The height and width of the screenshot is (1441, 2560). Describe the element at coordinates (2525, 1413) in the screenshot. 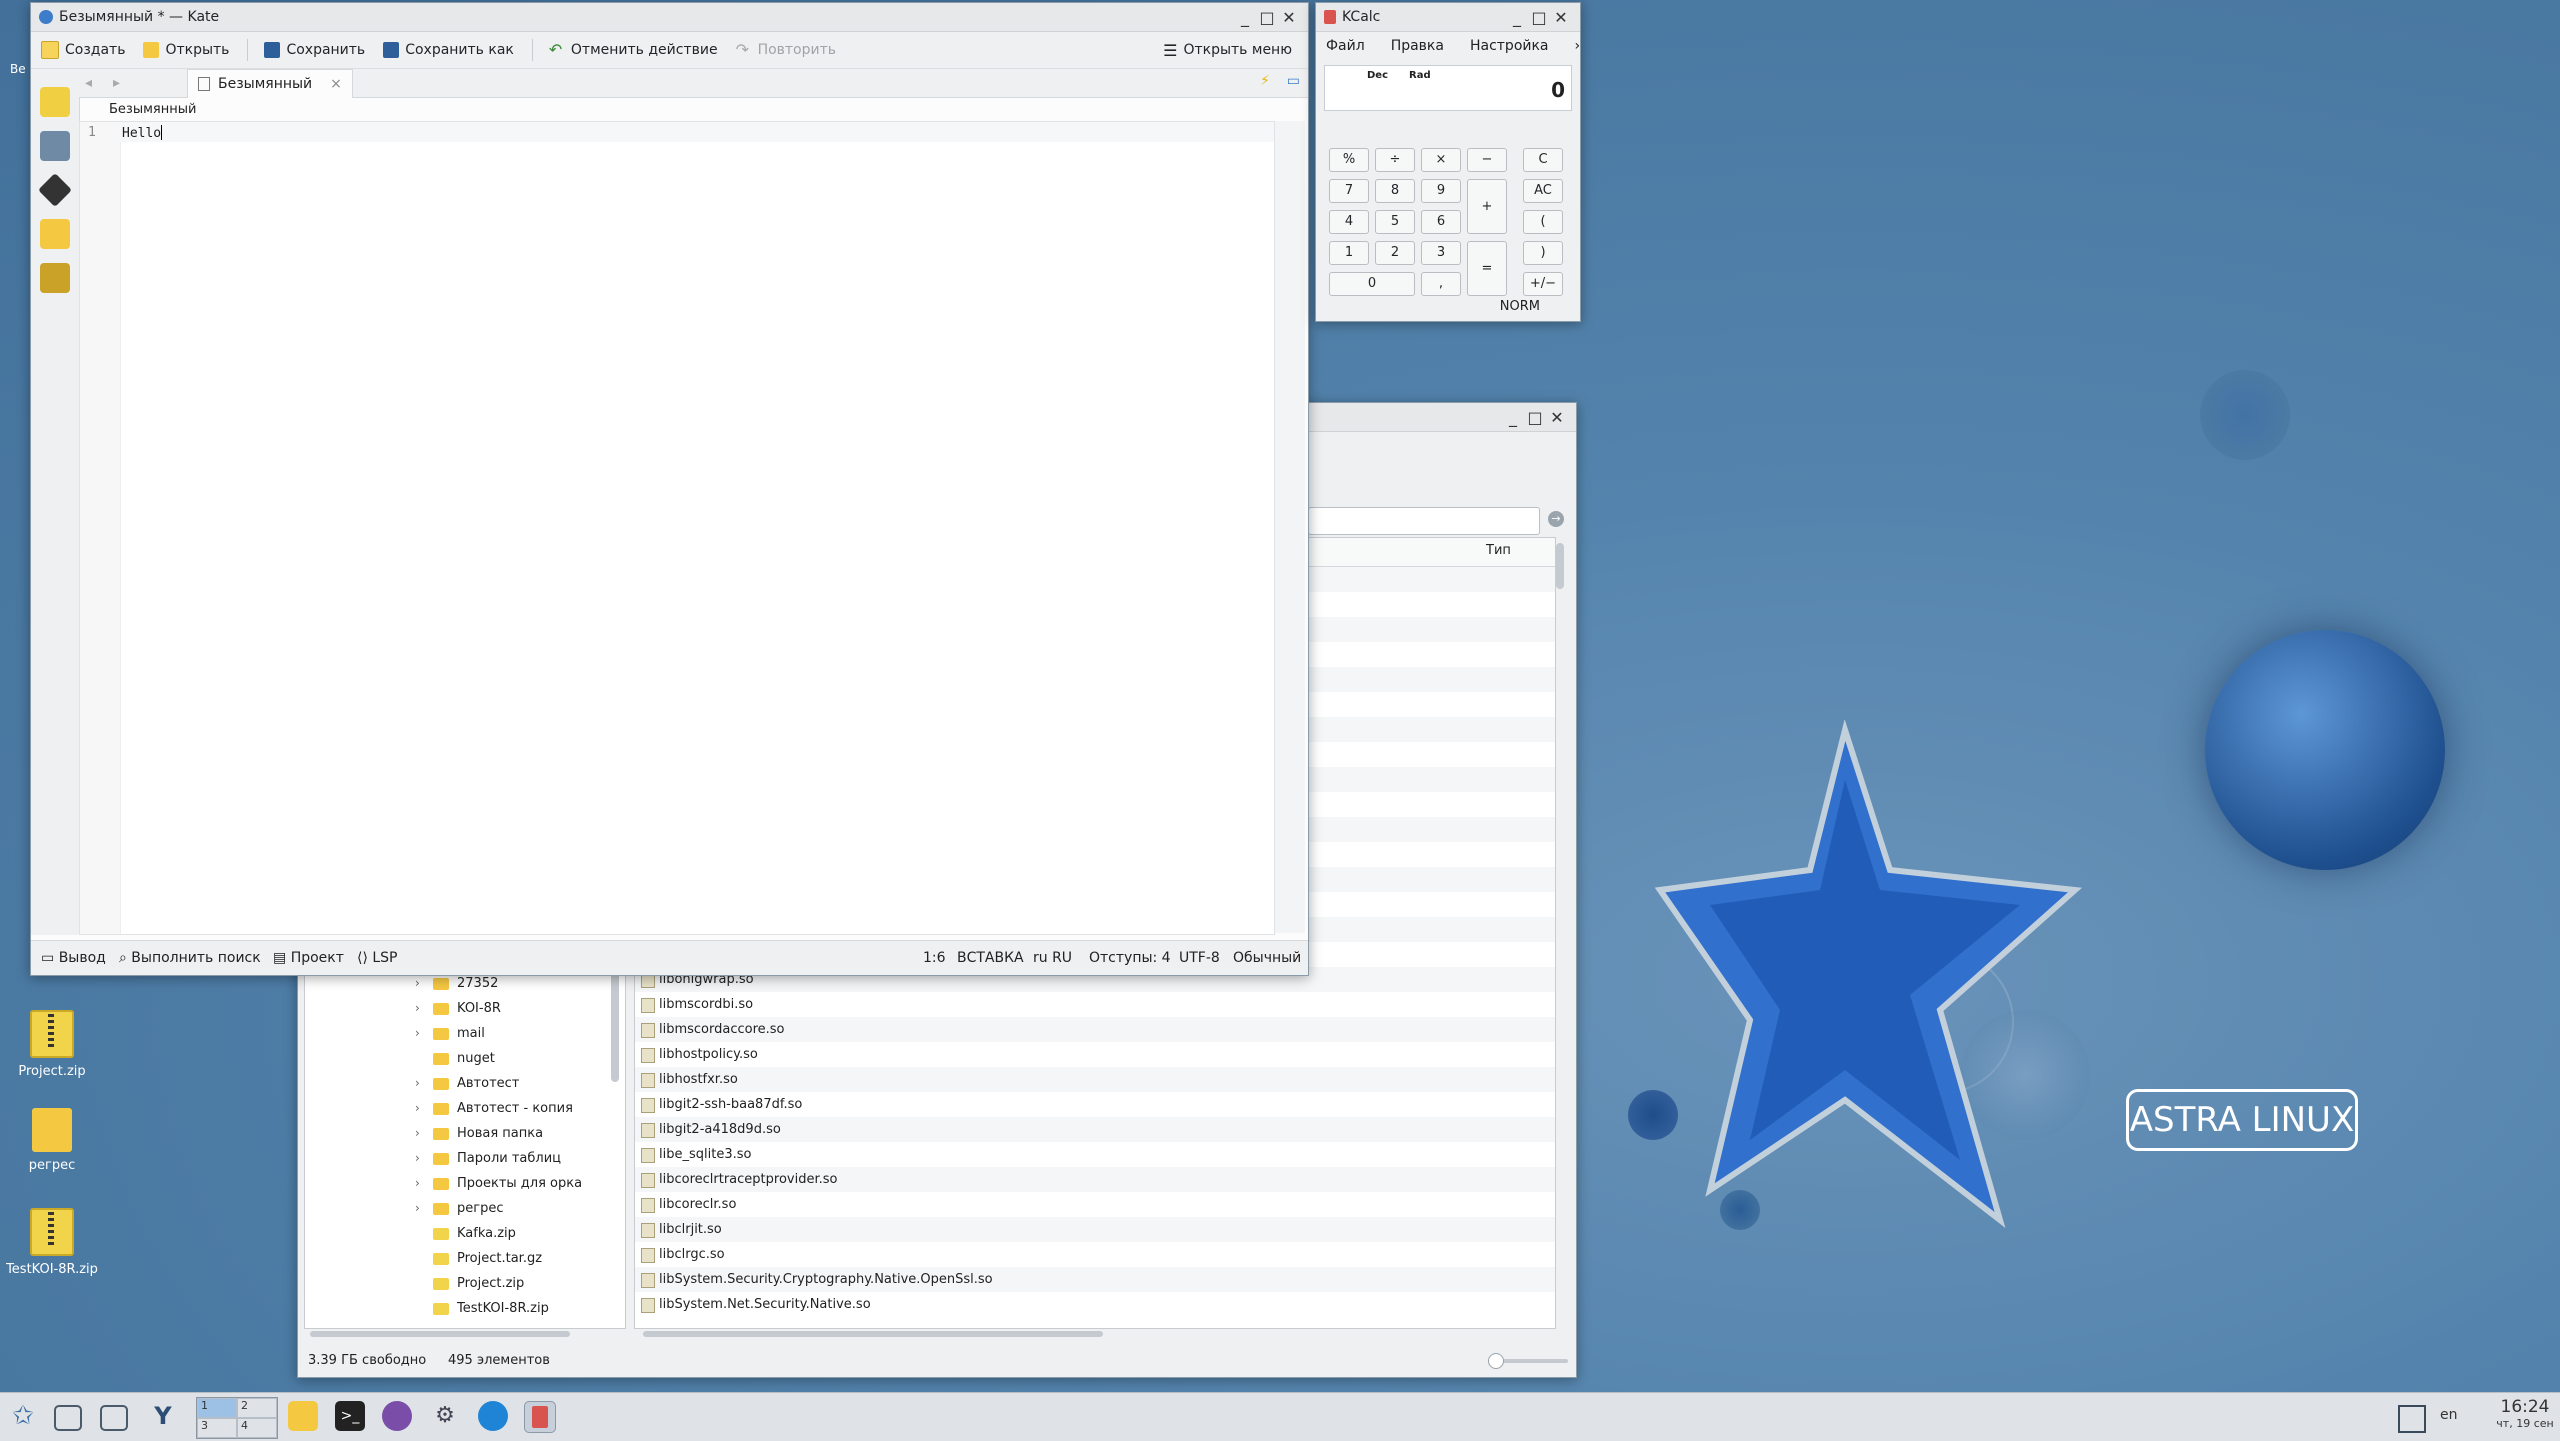

I see `clock: 16:24 чт, 19 сен` at that location.